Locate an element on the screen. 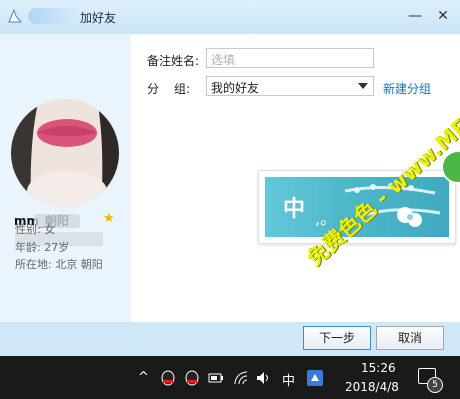 The image size is (460, 399). notification-count-badge: 5 is located at coordinates (435, 385).